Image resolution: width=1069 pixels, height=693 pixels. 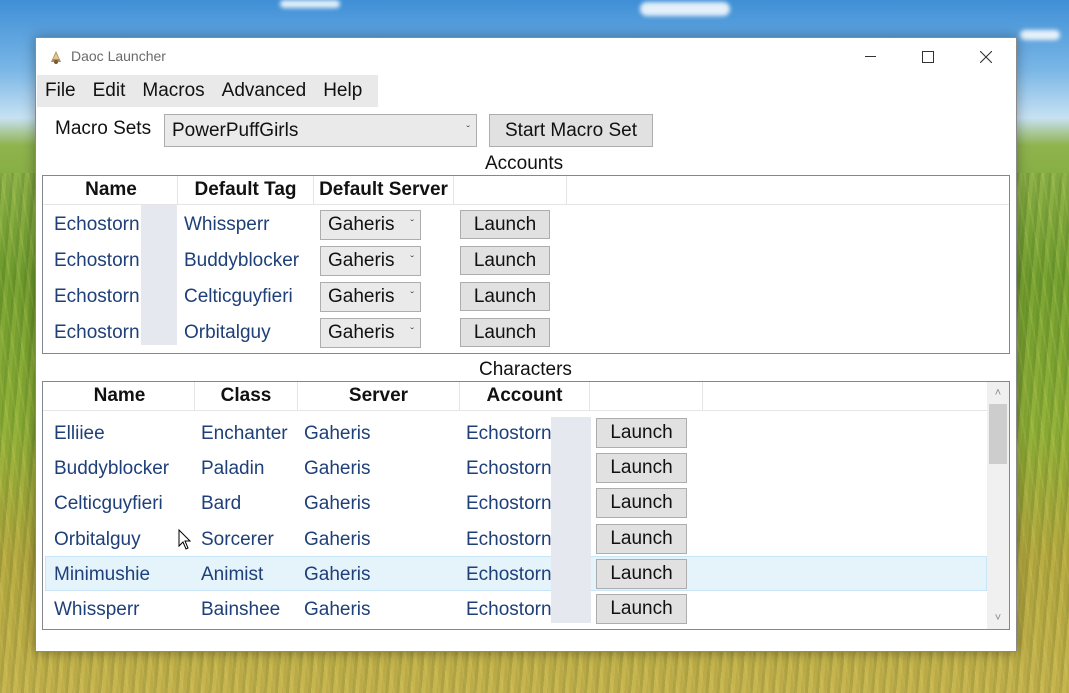 What do you see at coordinates (526, 204) in the screenshot?
I see `accounts-header-divider` at bounding box center [526, 204].